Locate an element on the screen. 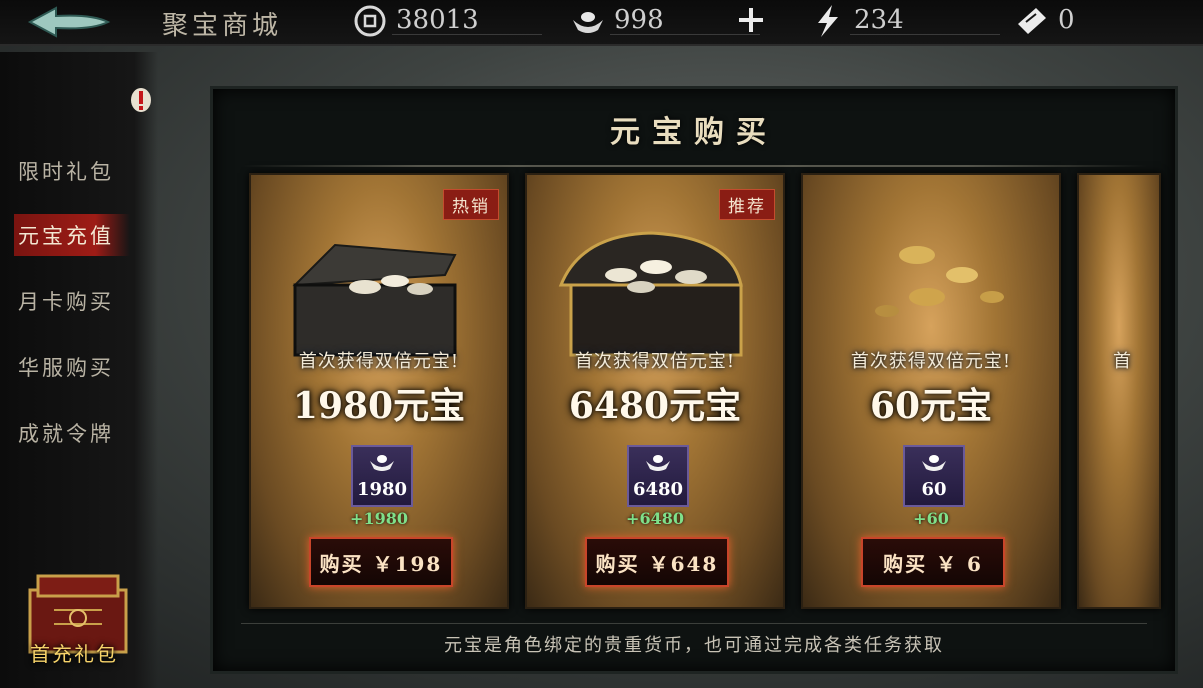 Image resolution: width=1203 pixels, height=688 pixels. coin-resource: 38013 is located at coordinates (452, 21).